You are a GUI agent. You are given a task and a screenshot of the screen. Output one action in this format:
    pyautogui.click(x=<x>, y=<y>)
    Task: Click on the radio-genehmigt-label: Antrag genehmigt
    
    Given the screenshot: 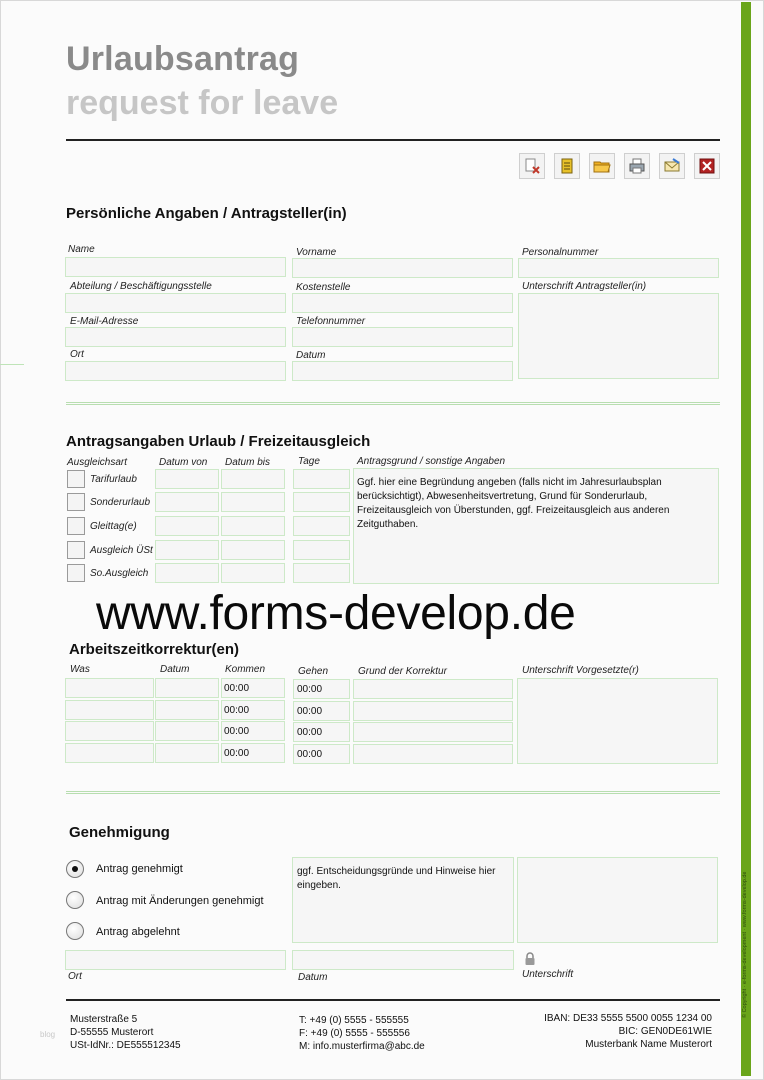 What is the action you would take?
    pyautogui.click(x=139, y=869)
    